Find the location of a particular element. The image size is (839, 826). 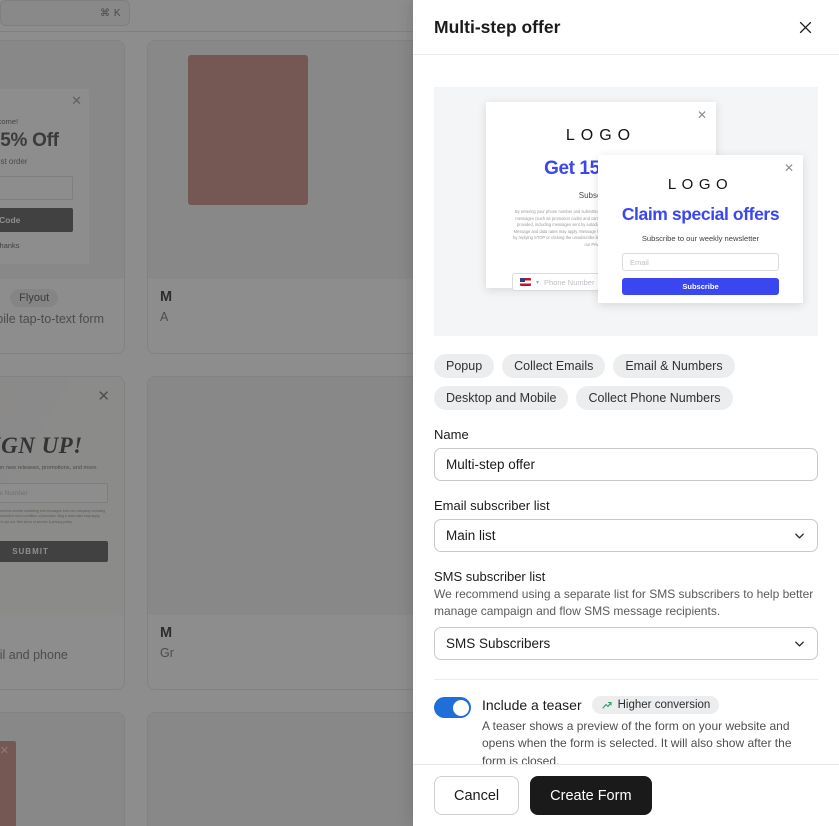

tag-collect-emails: Collect Emails is located at coordinates (554, 366).